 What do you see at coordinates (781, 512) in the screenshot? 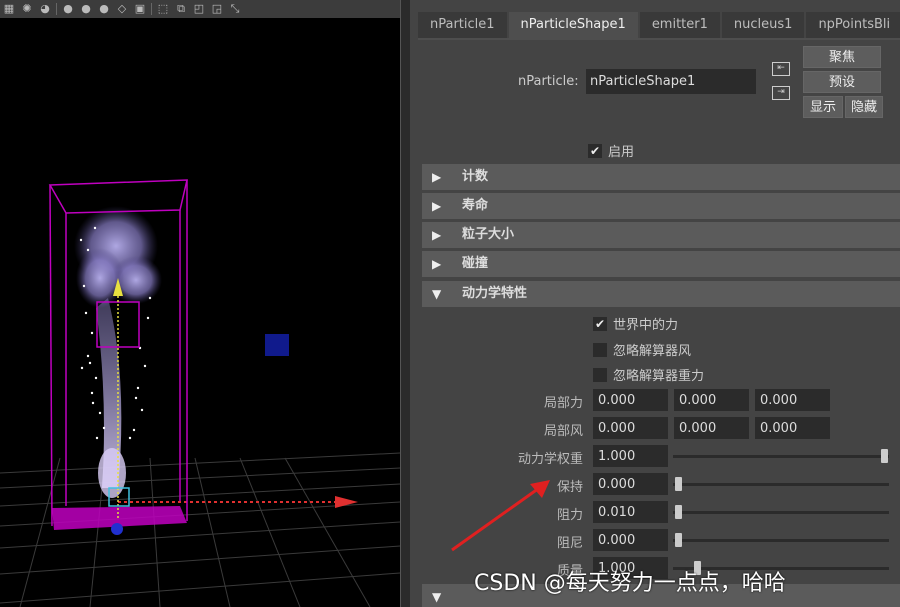
I see `drag-slider` at bounding box center [781, 512].